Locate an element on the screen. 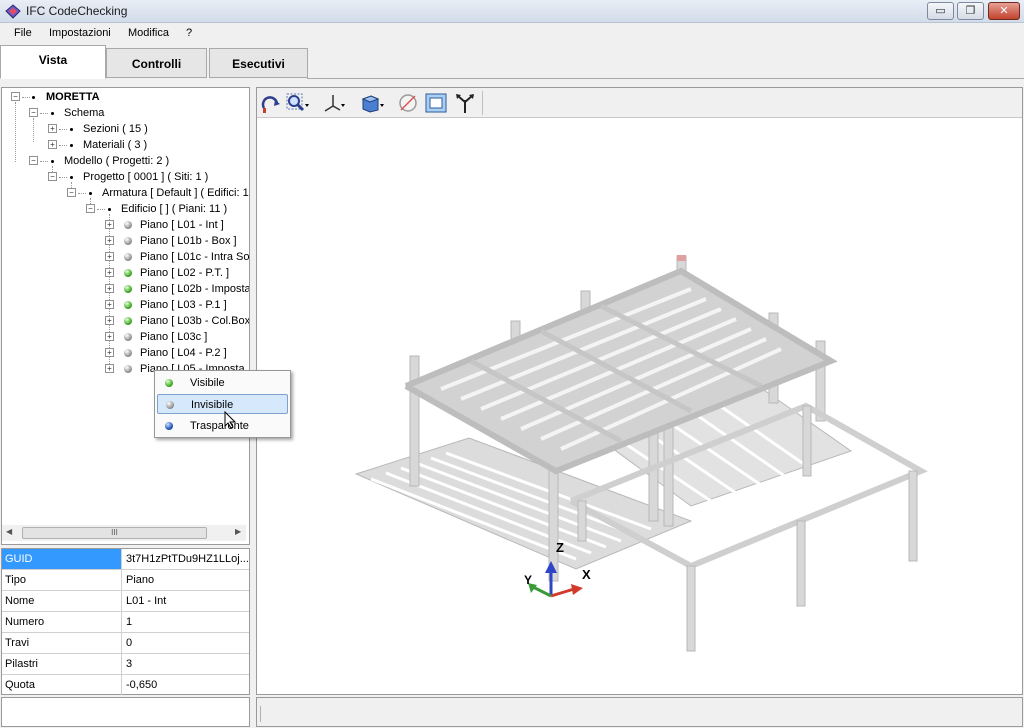 The height and width of the screenshot is (728, 1024). status-bar is located at coordinates (639, 712).